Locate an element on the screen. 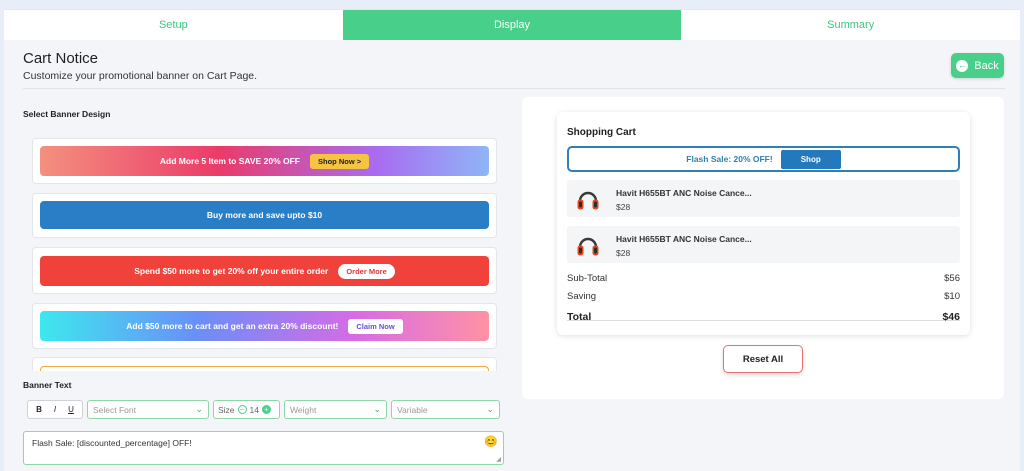  size-increase-button: + is located at coordinates (267, 409).